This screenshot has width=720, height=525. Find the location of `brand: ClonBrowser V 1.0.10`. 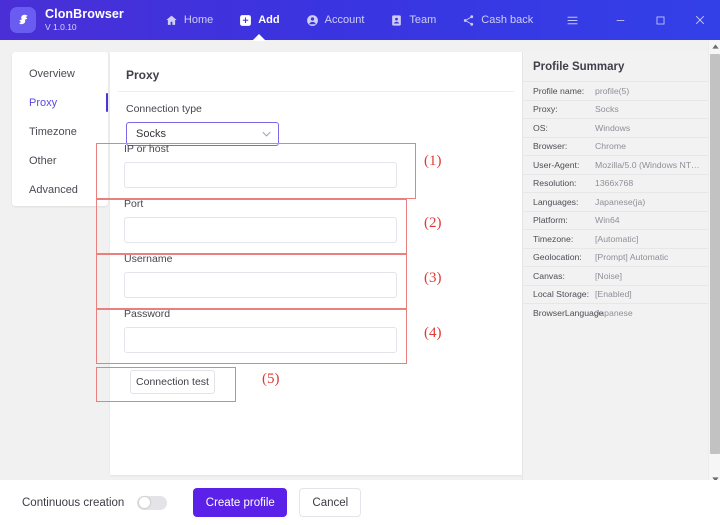

brand: ClonBrowser V 1.0.10 is located at coordinates (84, 19).